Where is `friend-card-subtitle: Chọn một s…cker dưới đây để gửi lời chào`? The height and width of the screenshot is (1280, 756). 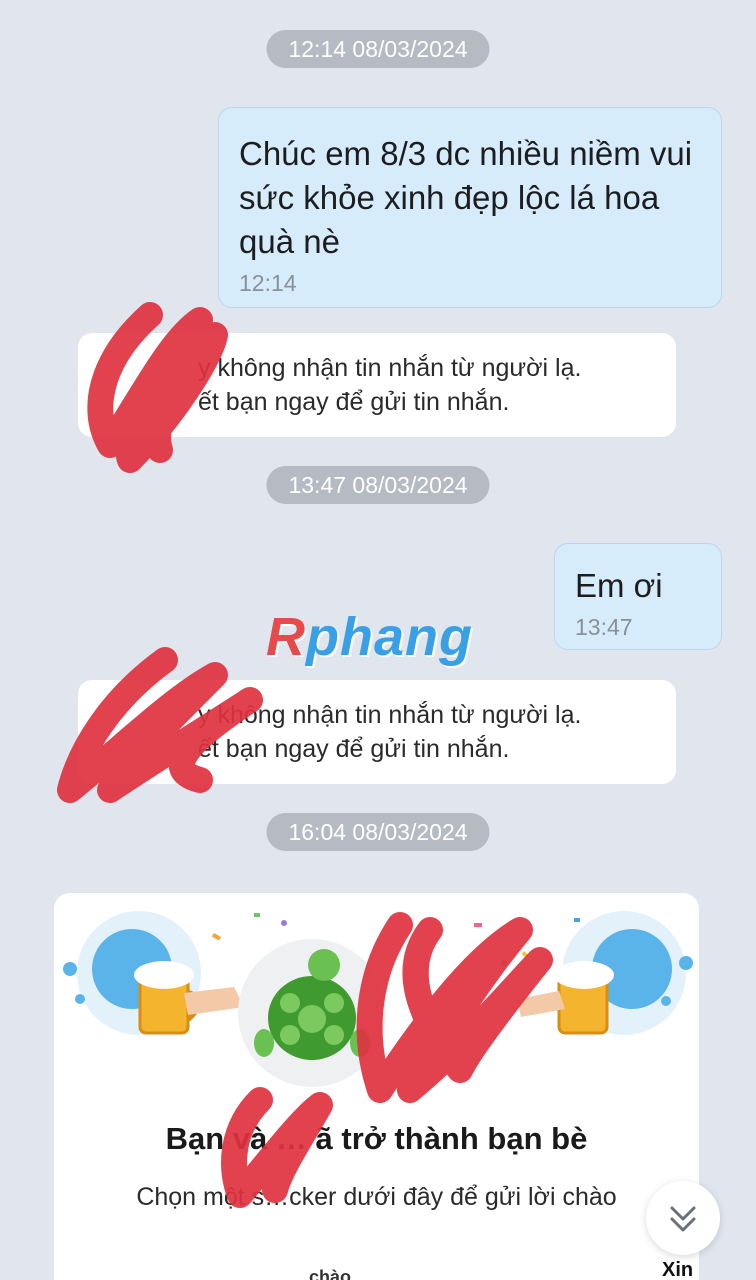 friend-card-subtitle: Chọn một s…cker dưới đây để gửi lời chào is located at coordinates (376, 1197).